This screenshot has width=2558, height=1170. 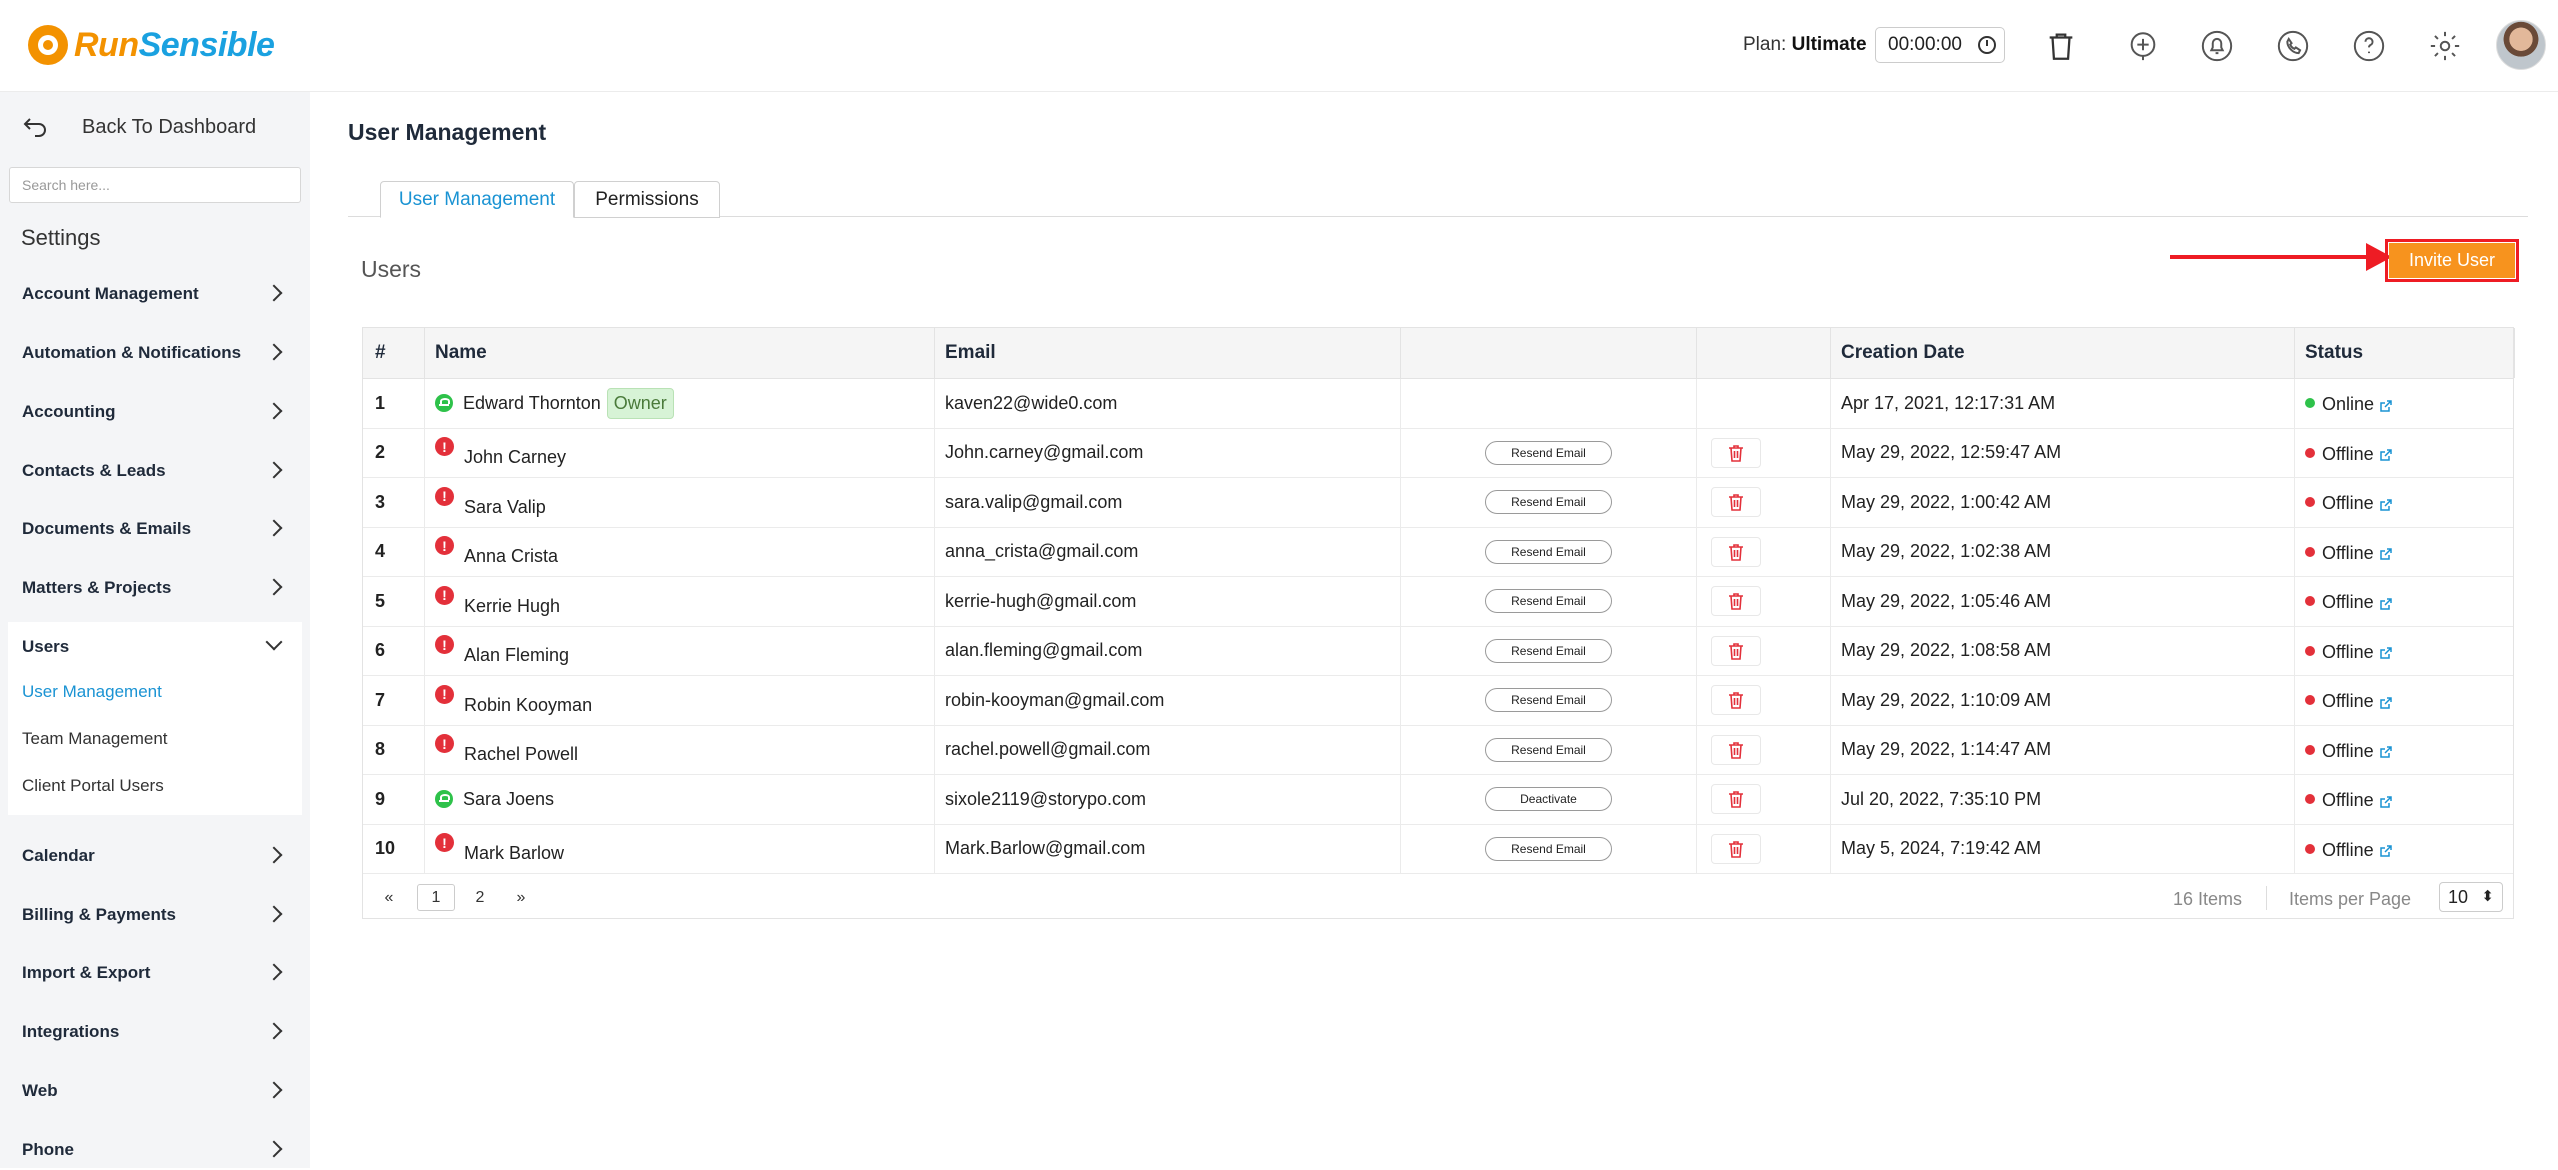 I want to click on user-name: Mark Barlow, so click(x=514, y=853).